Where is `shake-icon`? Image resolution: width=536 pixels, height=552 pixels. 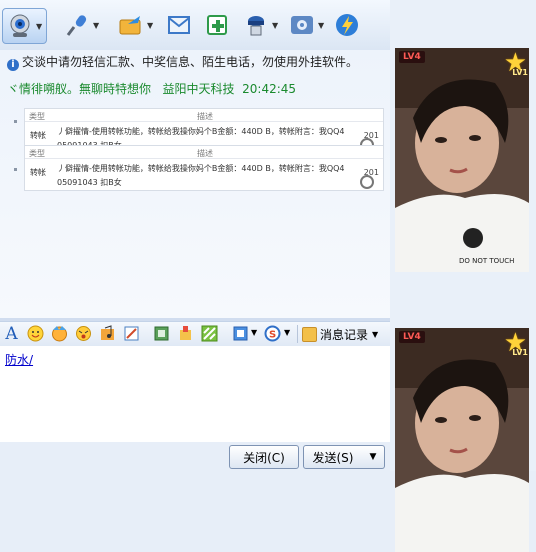
shake-icon is located at coordinates (83, 333).